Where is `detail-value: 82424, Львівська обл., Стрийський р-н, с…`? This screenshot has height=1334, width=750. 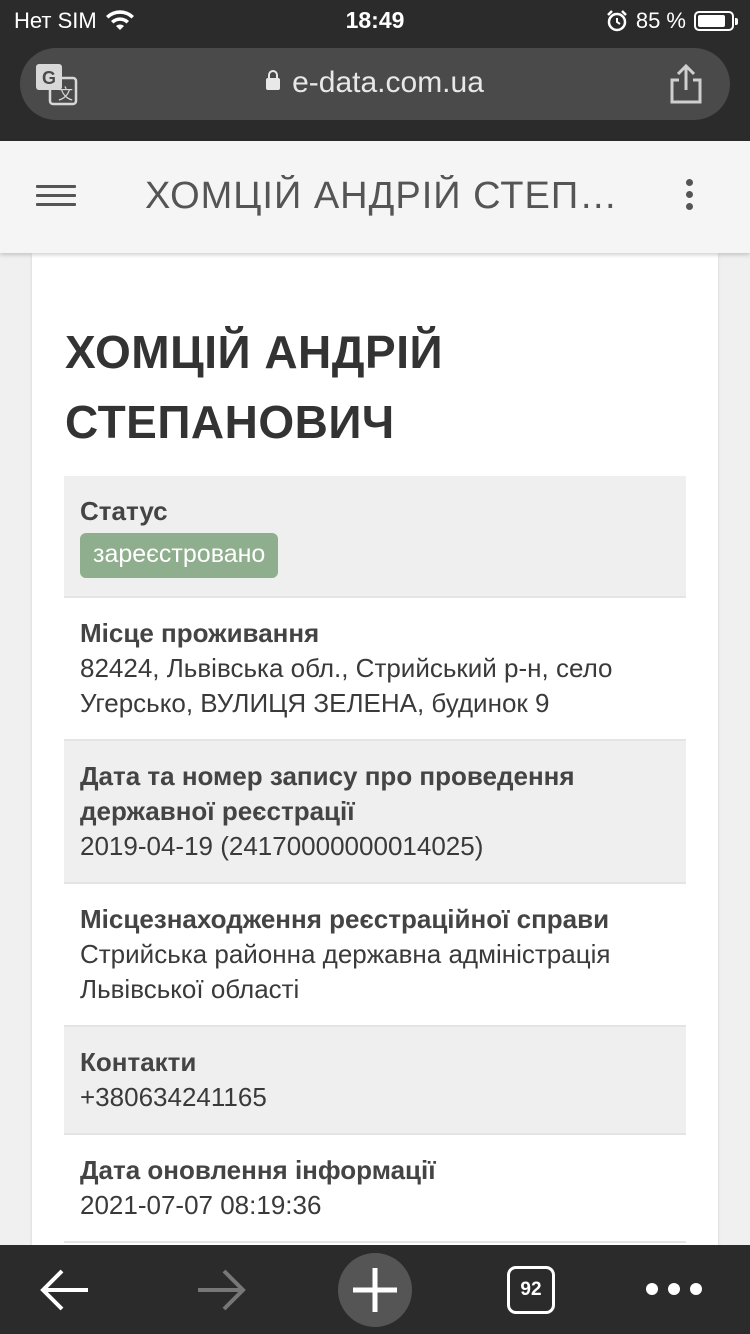
detail-value: 82424, Львівська обл., Стрийський р-н, с… is located at coordinates (346, 685).